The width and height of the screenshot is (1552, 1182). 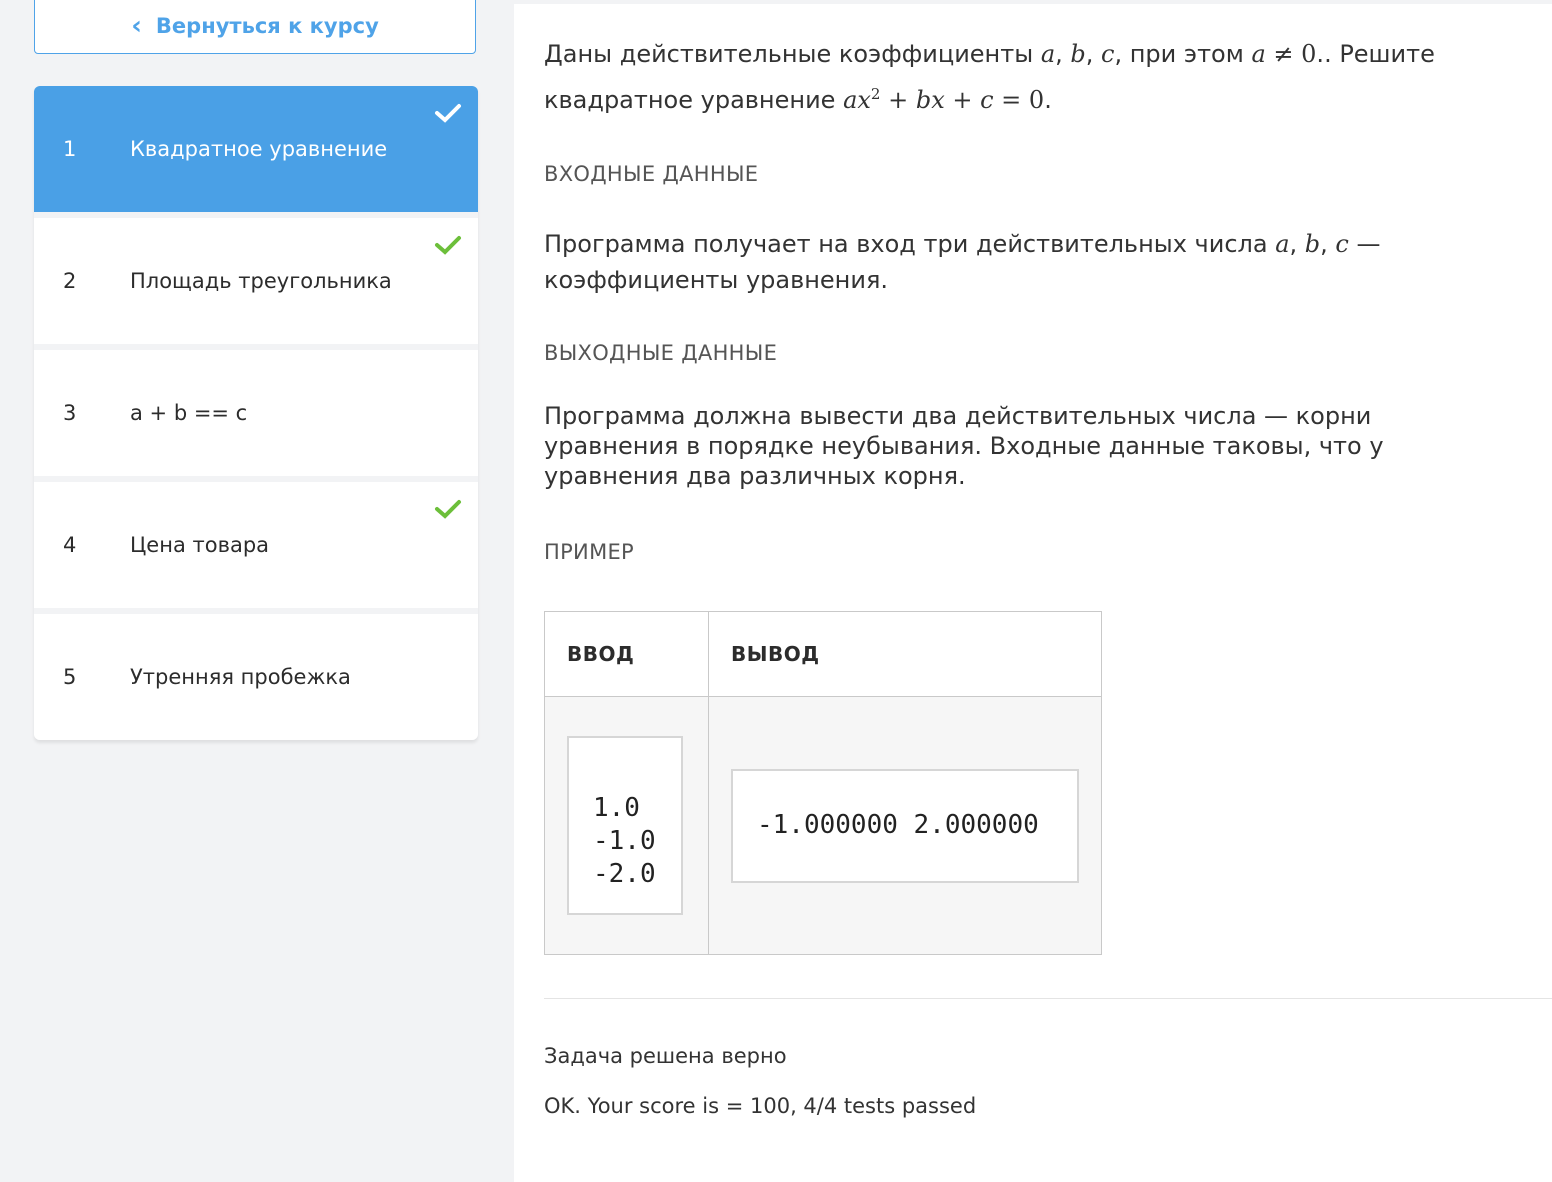 I want to click on task-item-3: 3 a + b == c, so click(x=256, y=413).